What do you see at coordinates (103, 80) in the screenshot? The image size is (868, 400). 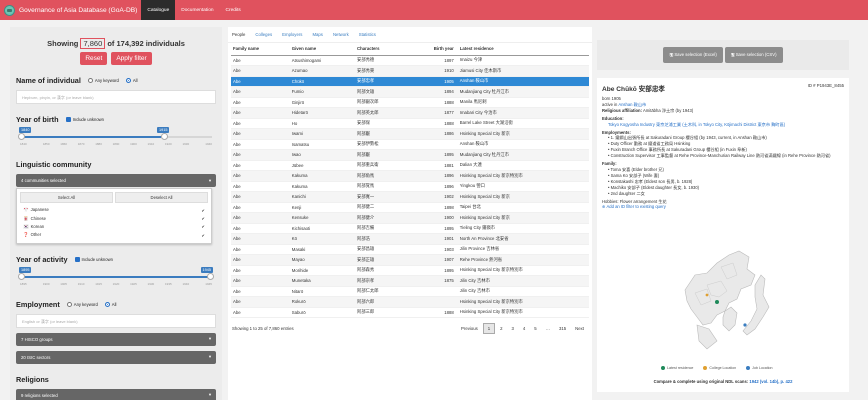 I see `radio-any-keyword: Any keyword` at bounding box center [103, 80].